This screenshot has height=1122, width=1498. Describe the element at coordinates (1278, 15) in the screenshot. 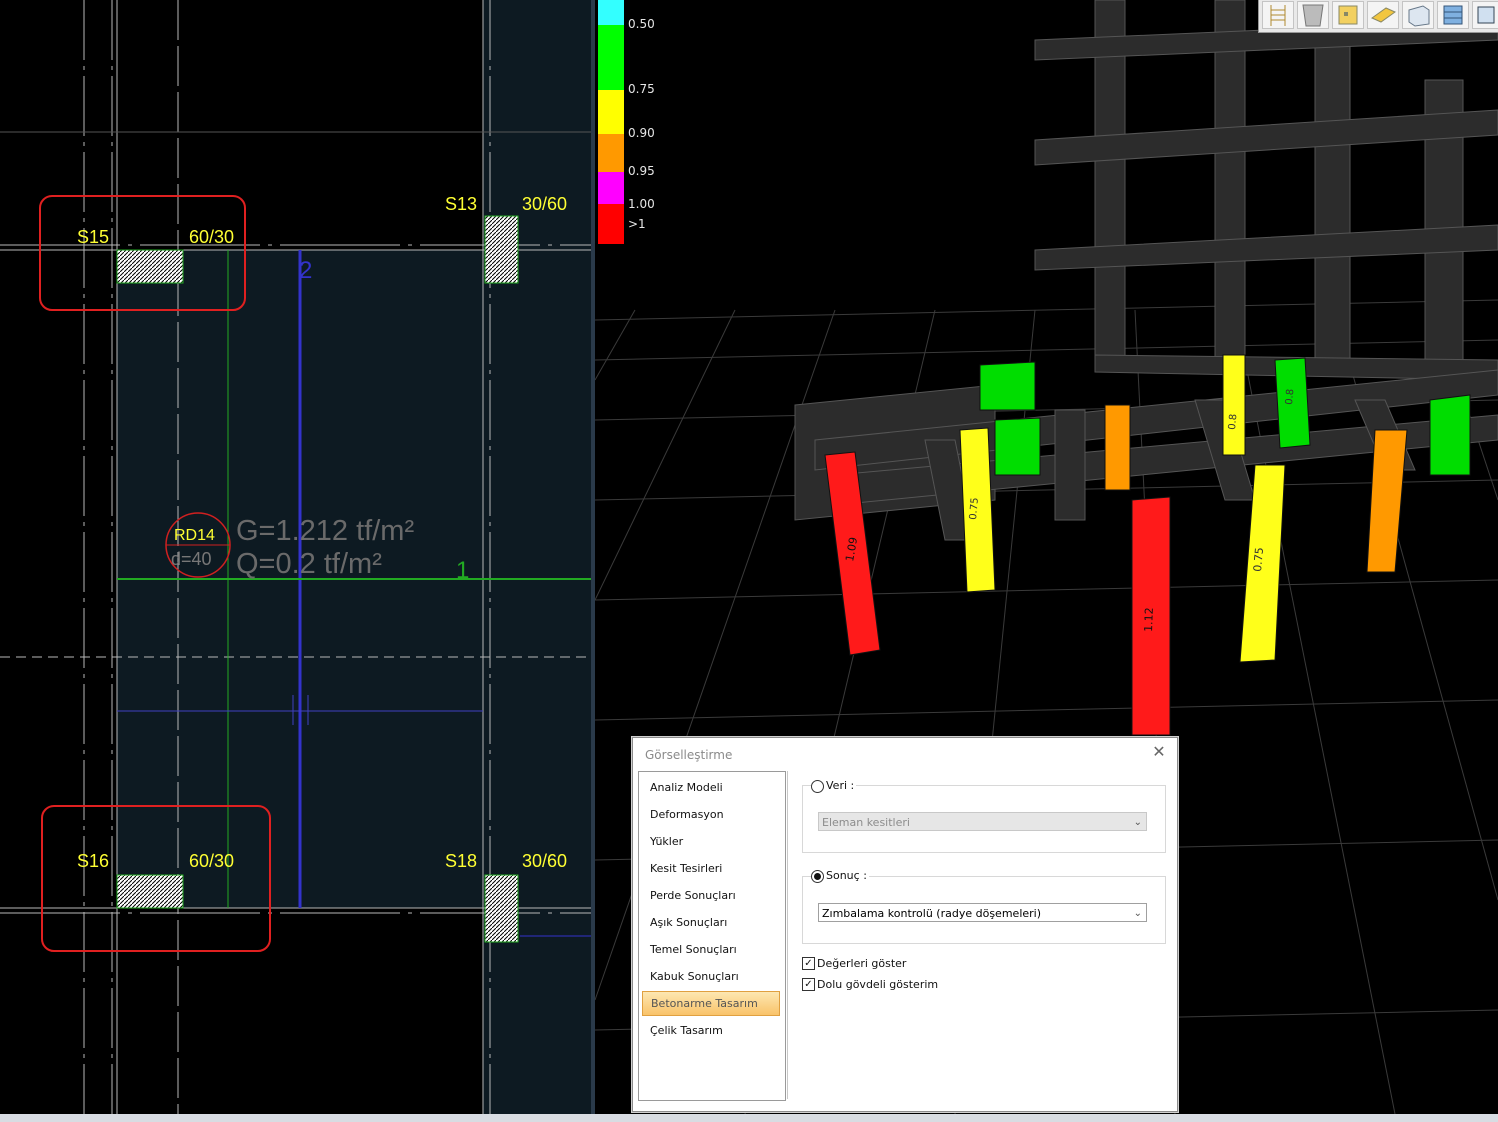

I see `ladder-icon` at that location.